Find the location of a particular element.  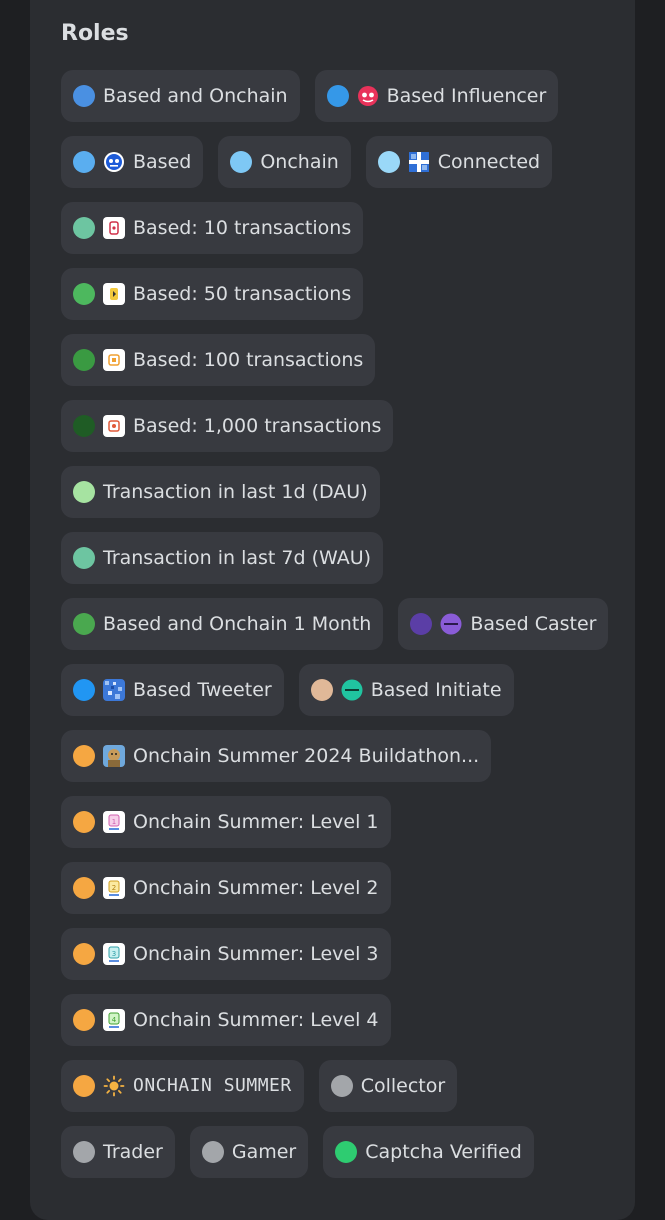

roles-row: ONCHAIN SUMMER Collector is located at coordinates (341, 1086).